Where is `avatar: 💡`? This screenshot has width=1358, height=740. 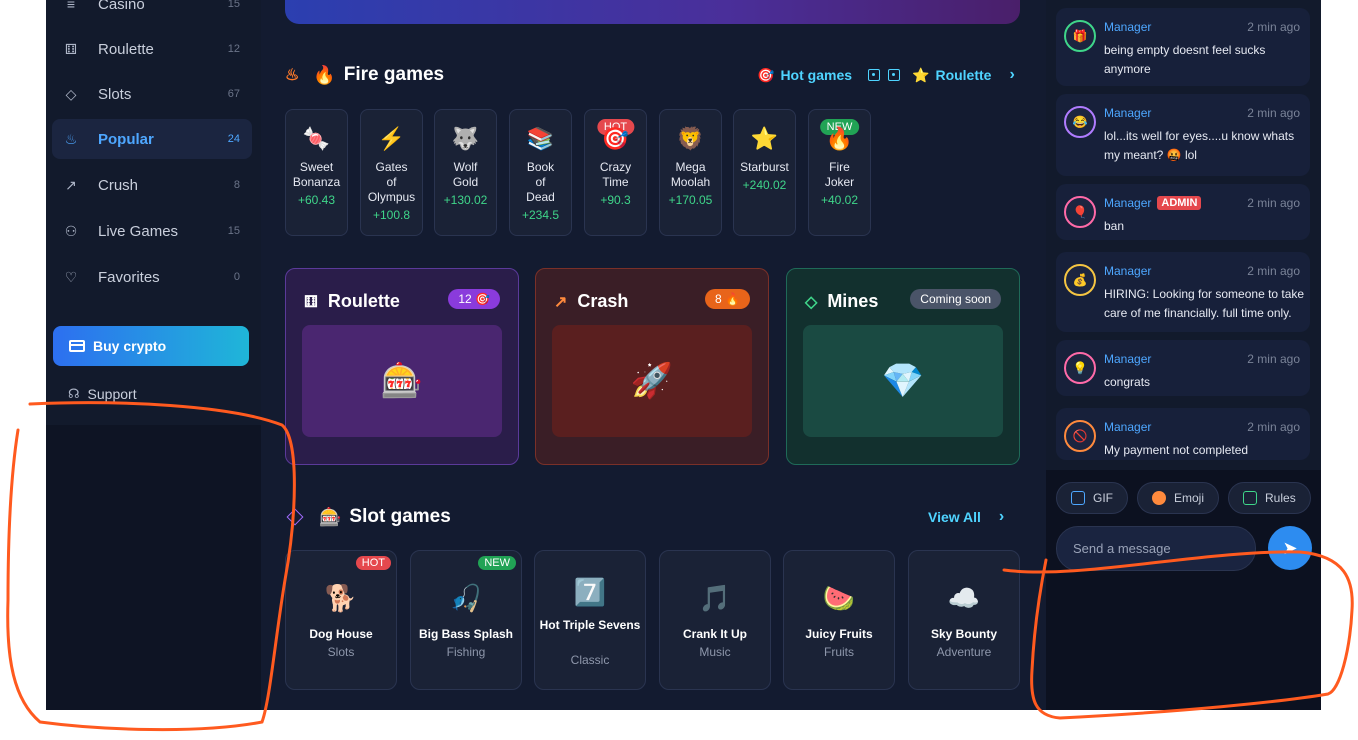
avatar: 💡 is located at coordinates (1080, 368).